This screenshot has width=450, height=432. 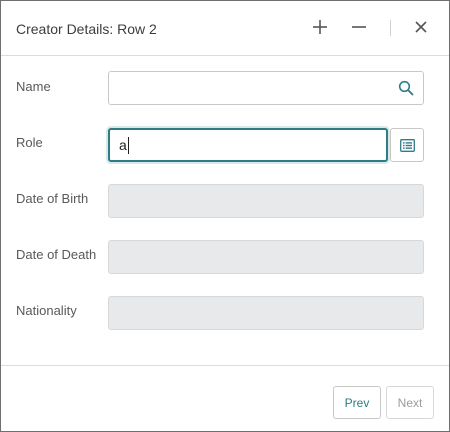 I want to click on date-of-birth-field, so click(x=266, y=201).